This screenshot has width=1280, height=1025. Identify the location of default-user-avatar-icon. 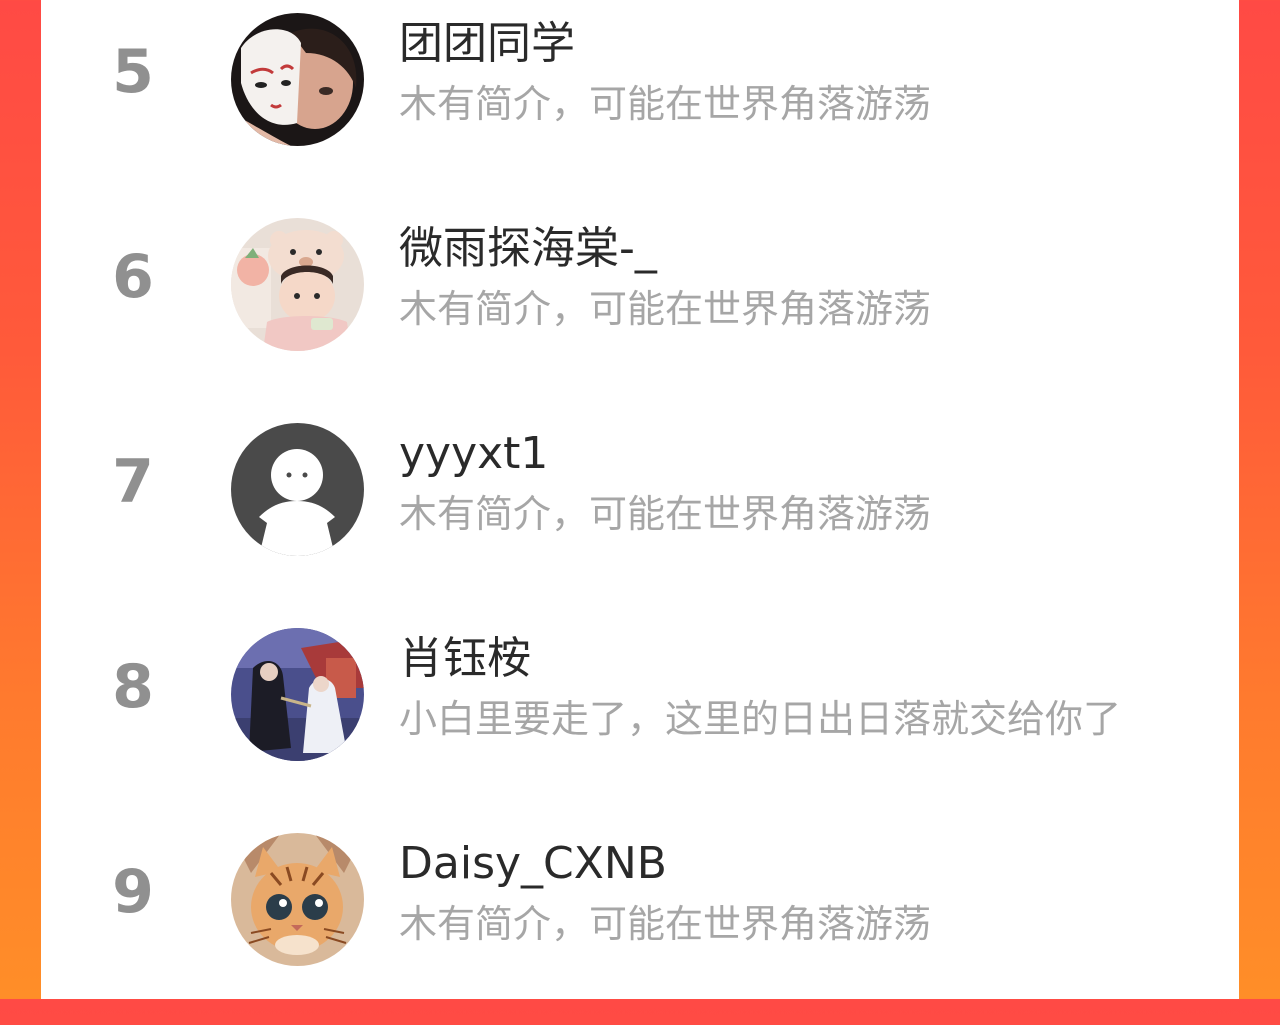
(297, 489).